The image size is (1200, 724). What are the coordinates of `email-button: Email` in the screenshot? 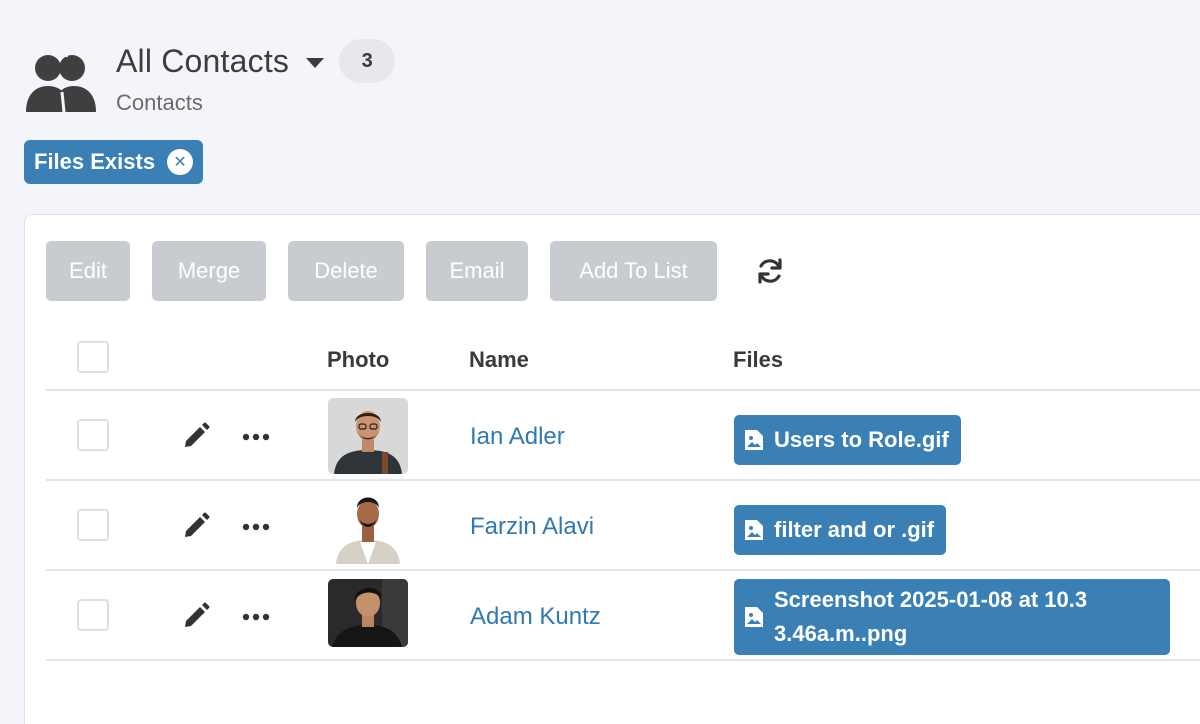 It's located at (477, 271).